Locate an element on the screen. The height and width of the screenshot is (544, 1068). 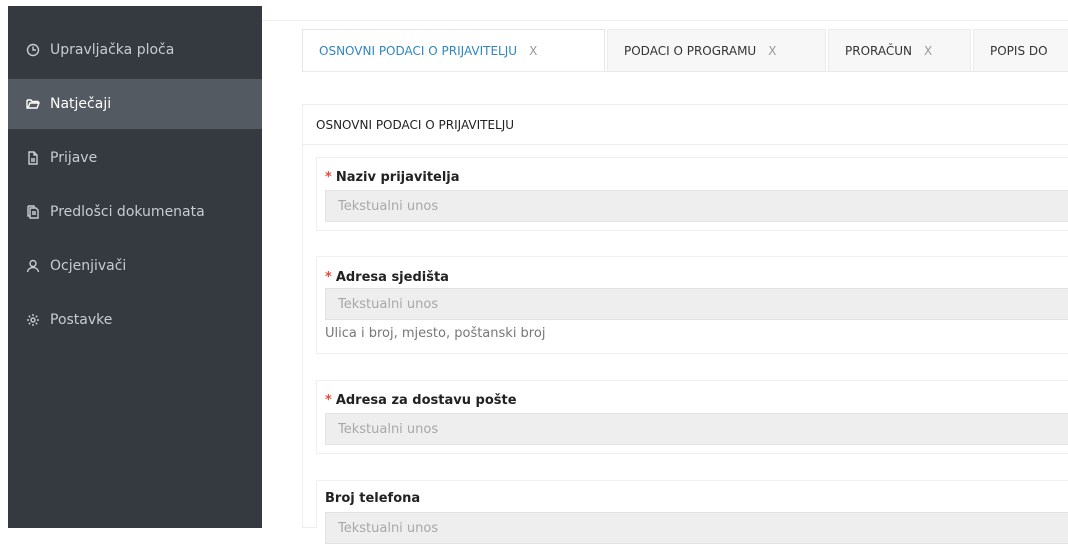
sidebar-item-natjecaji: Natječaji is located at coordinates (135, 104).